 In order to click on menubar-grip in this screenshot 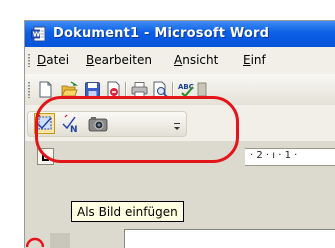, I will do `click(29, 60)`.